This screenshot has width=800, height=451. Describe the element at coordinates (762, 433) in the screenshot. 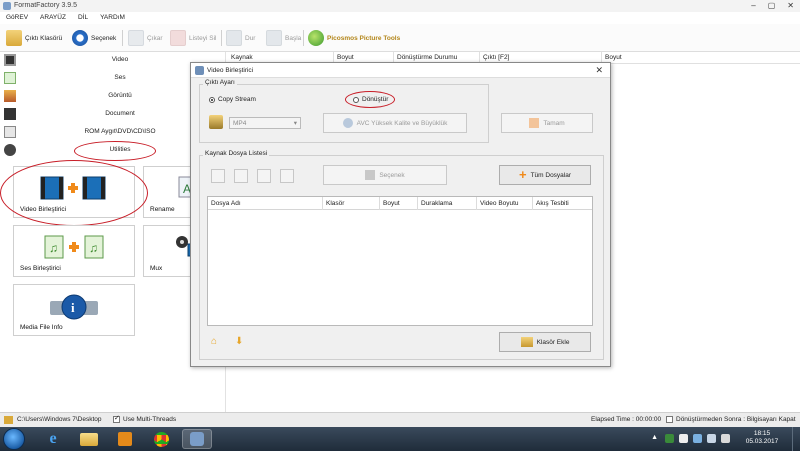

I see `clock-time: 18:15` at that location.